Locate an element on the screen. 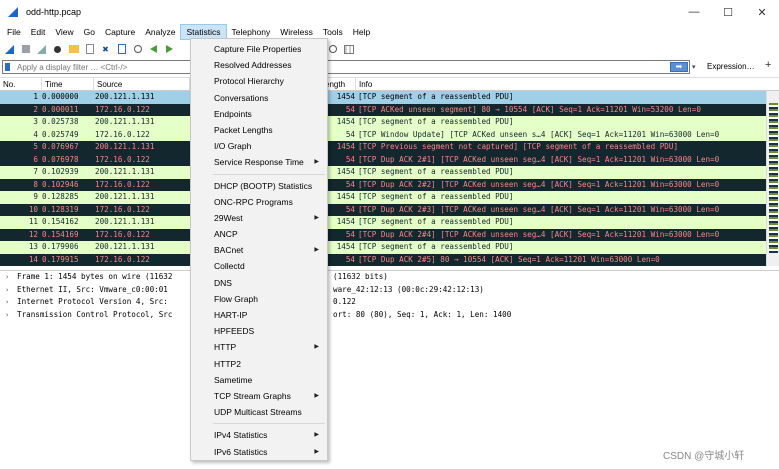  close-button: ✕ is located at coordinates (762, 12).